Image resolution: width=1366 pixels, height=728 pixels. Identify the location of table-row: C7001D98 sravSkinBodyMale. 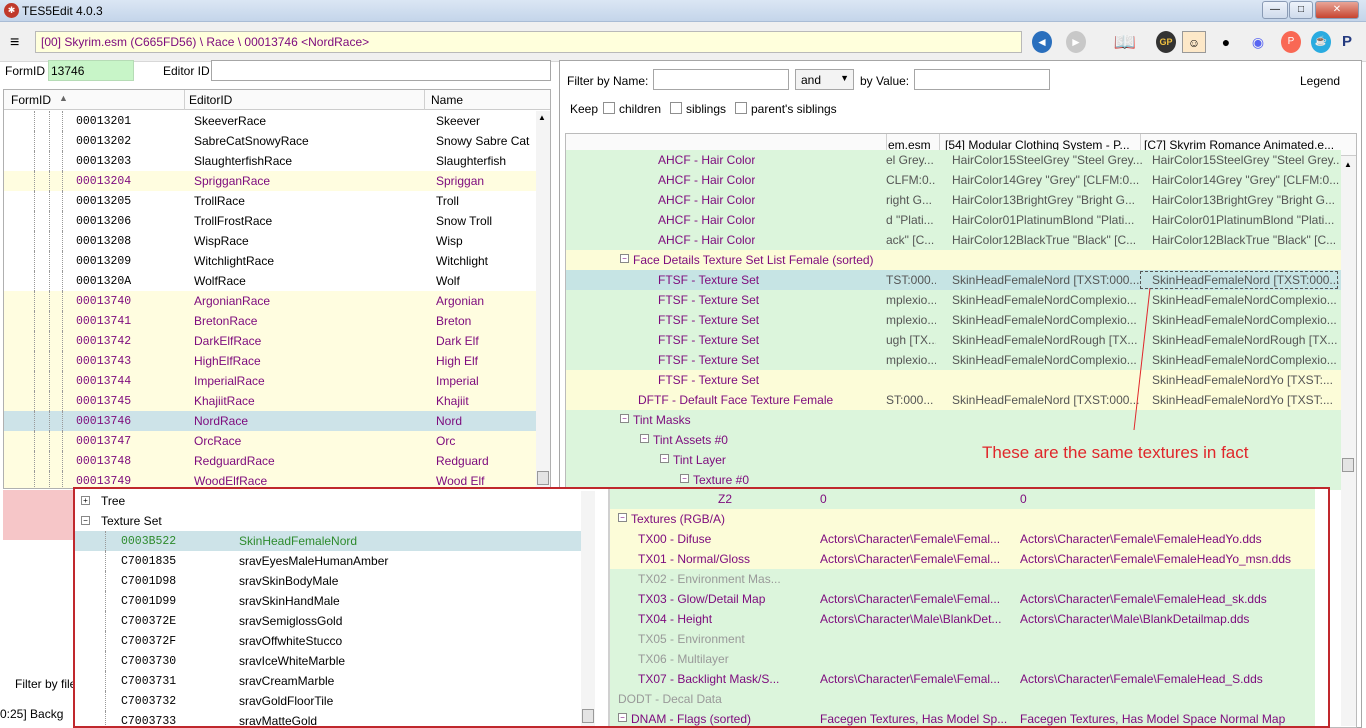
(331, 581).